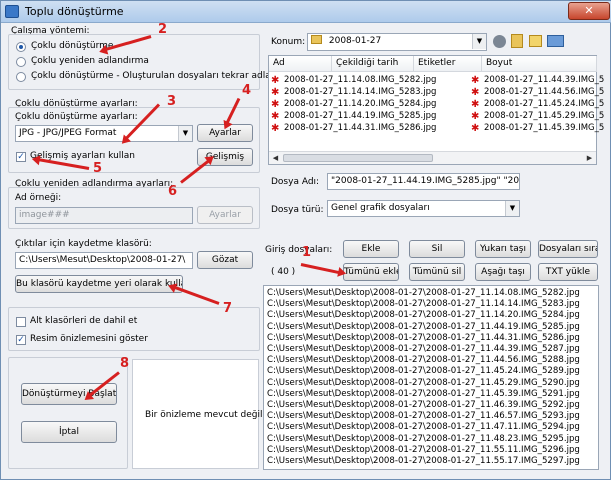 This screenshot has height=480, width=611. I want to click on file-item-label: 2008-01-27_11.44.56.IMG_5, so click(544, 92).